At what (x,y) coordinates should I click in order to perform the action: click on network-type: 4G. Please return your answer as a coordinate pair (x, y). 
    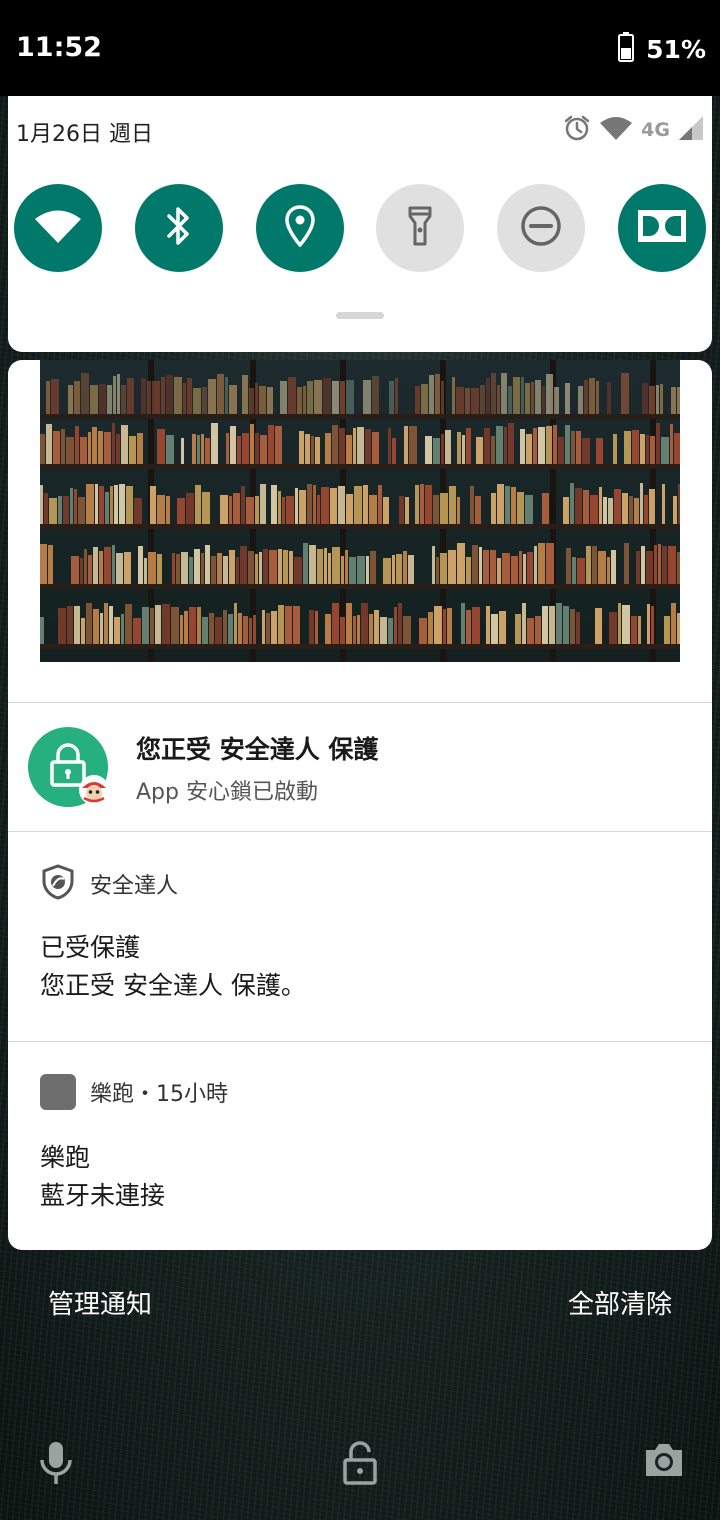
    Looking at the image, I should click on (655, 130).